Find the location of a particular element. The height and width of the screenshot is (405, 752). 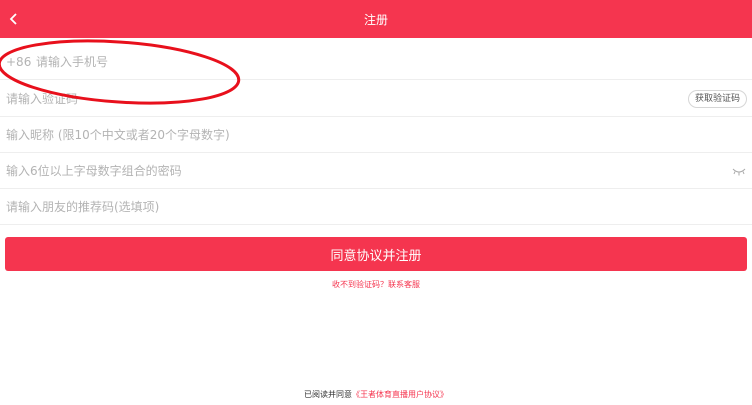

eye-closed-icon is located at coordinates (739, 172).